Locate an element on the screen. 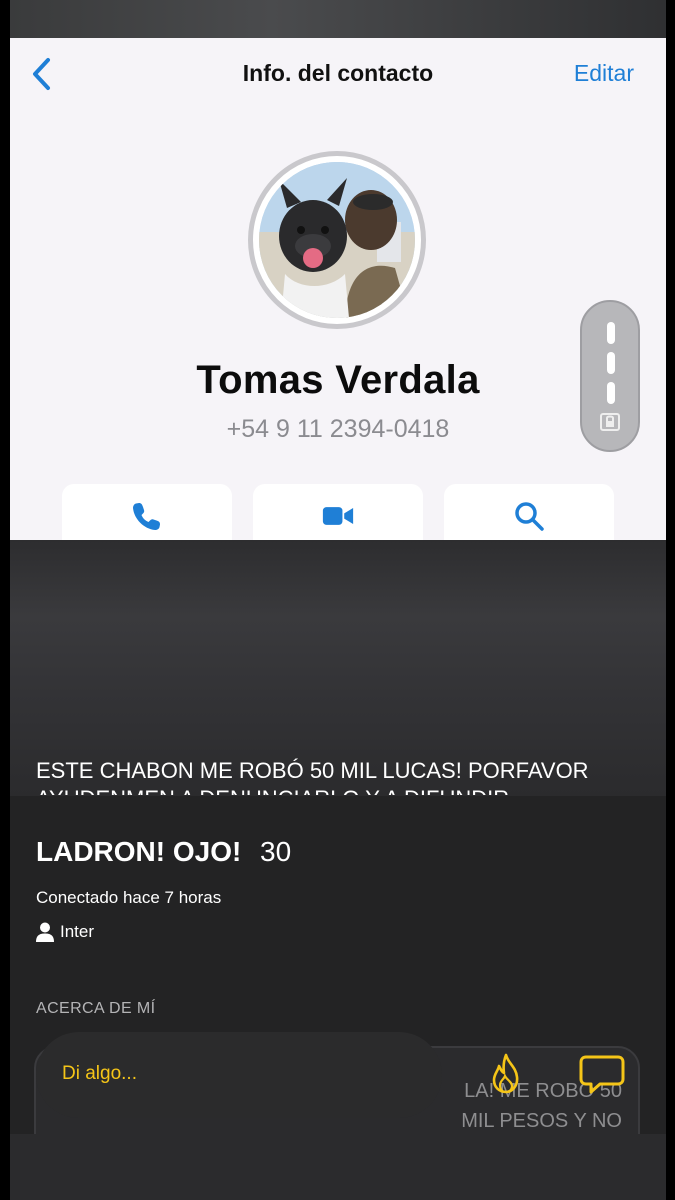 This screenshot has width=675, height=1200. fire-button is located at coordinates (506, 1074).